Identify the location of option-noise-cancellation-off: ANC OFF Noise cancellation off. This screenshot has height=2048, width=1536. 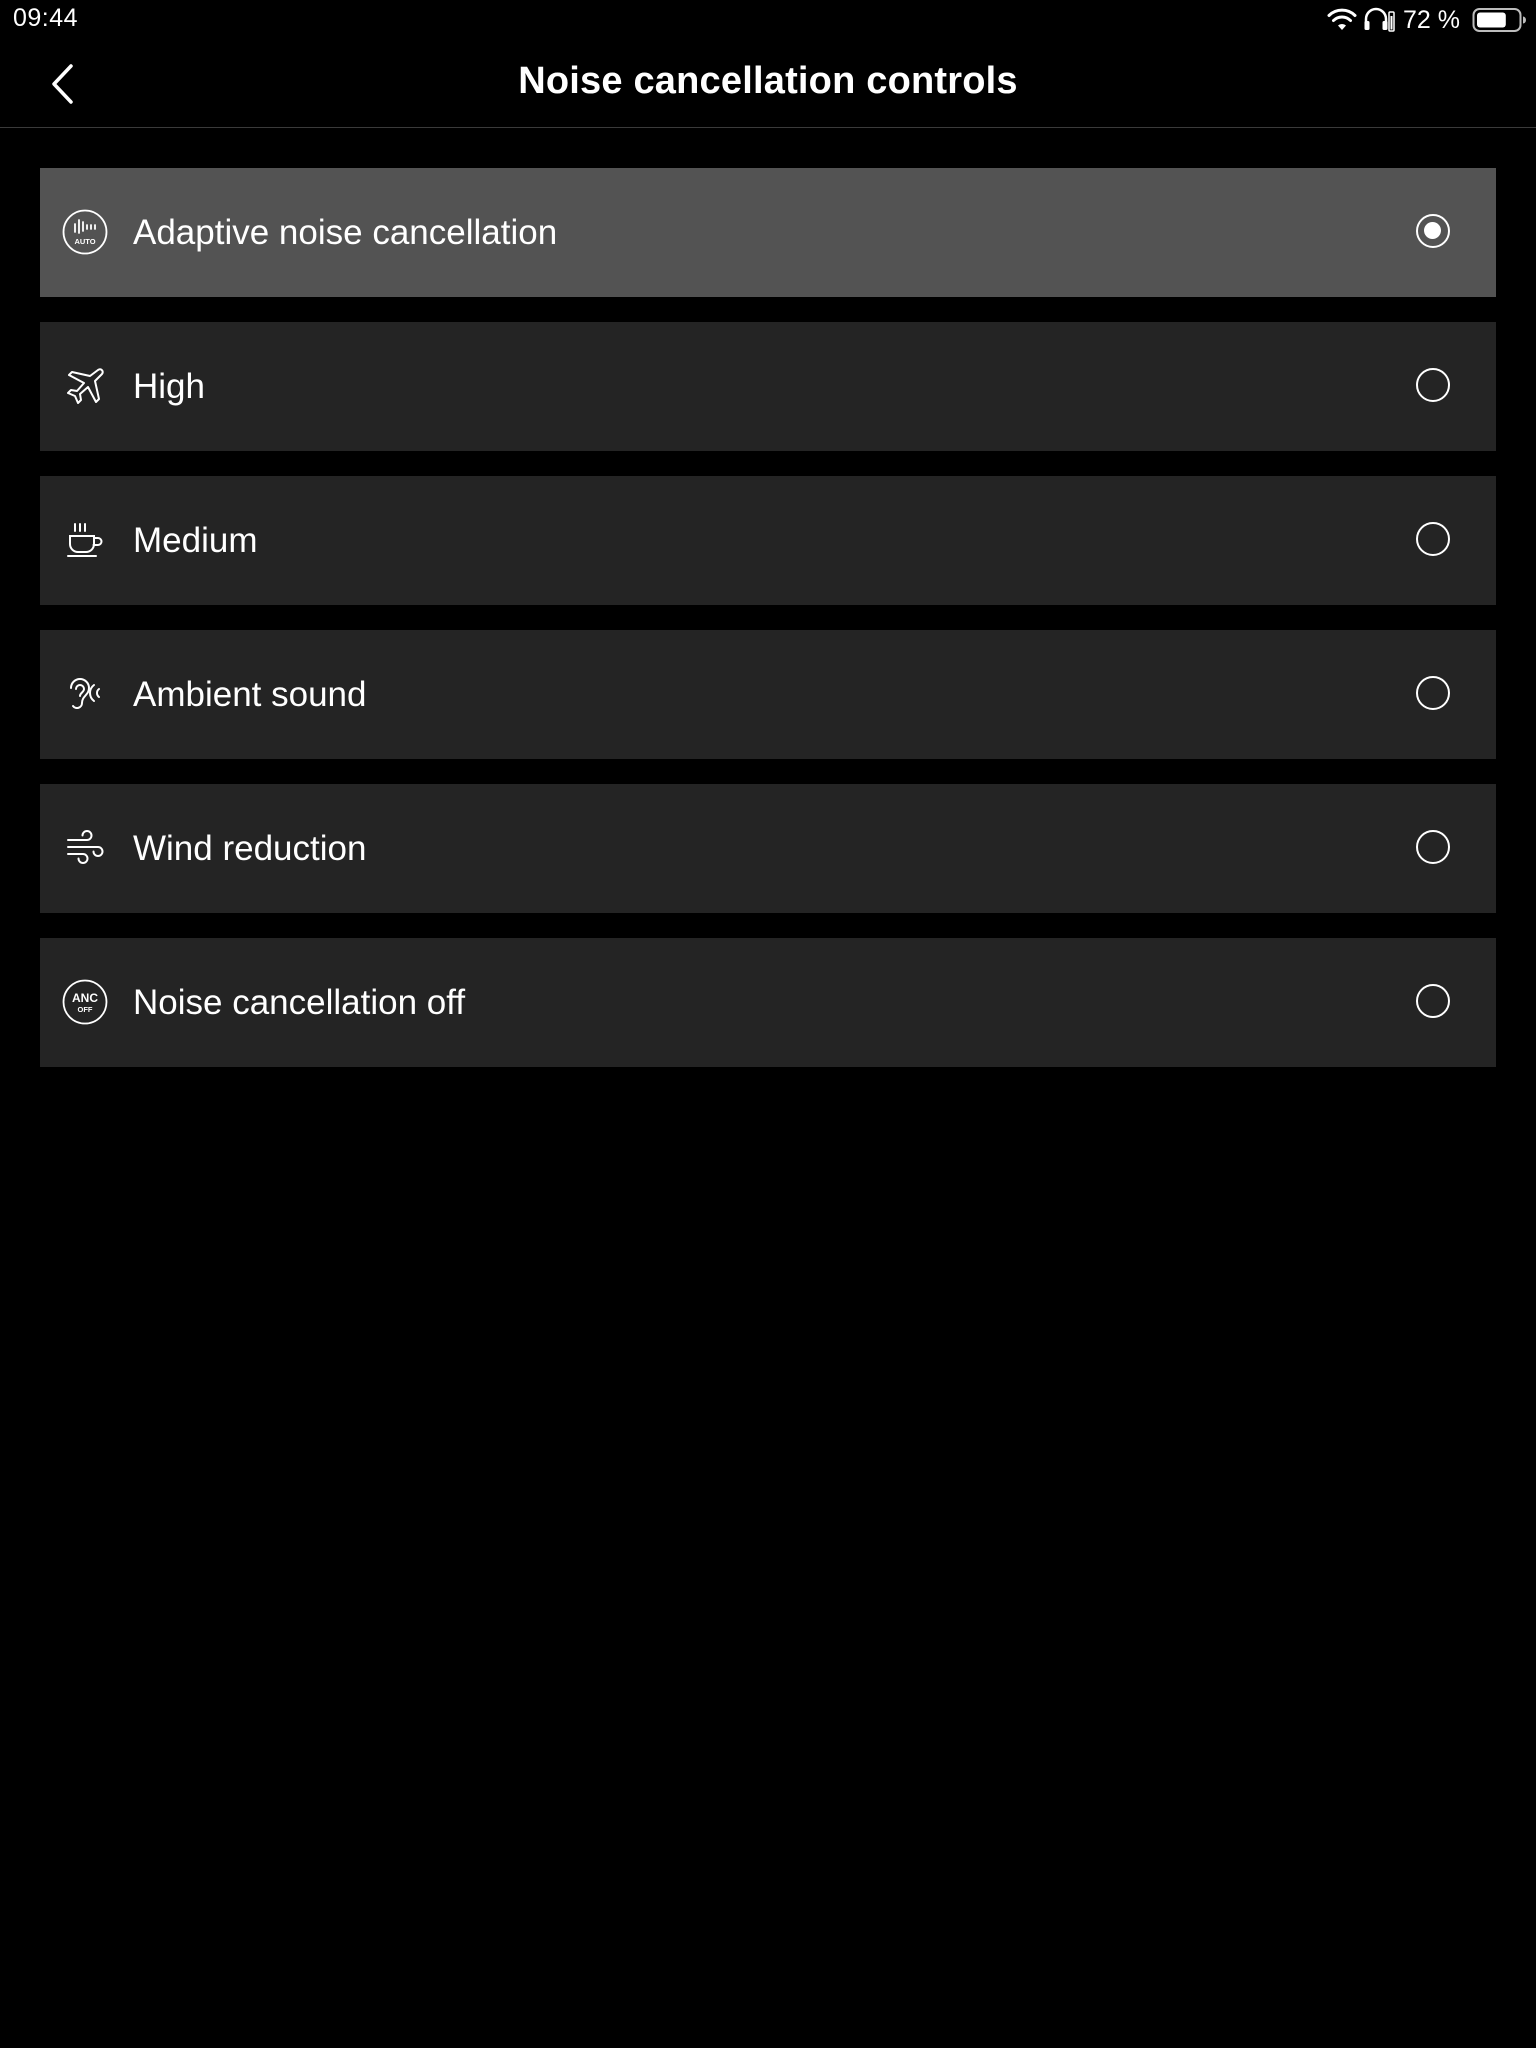
(768, 1002).